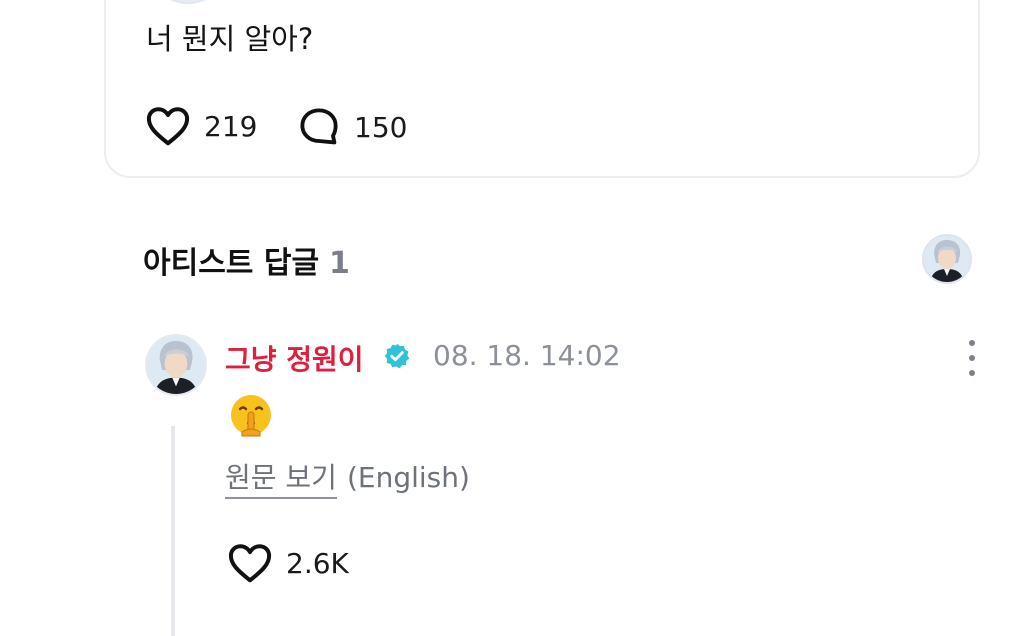 The image size is (1024, 636). I want to click on reply-author-avatar-image, so click(176, 365).